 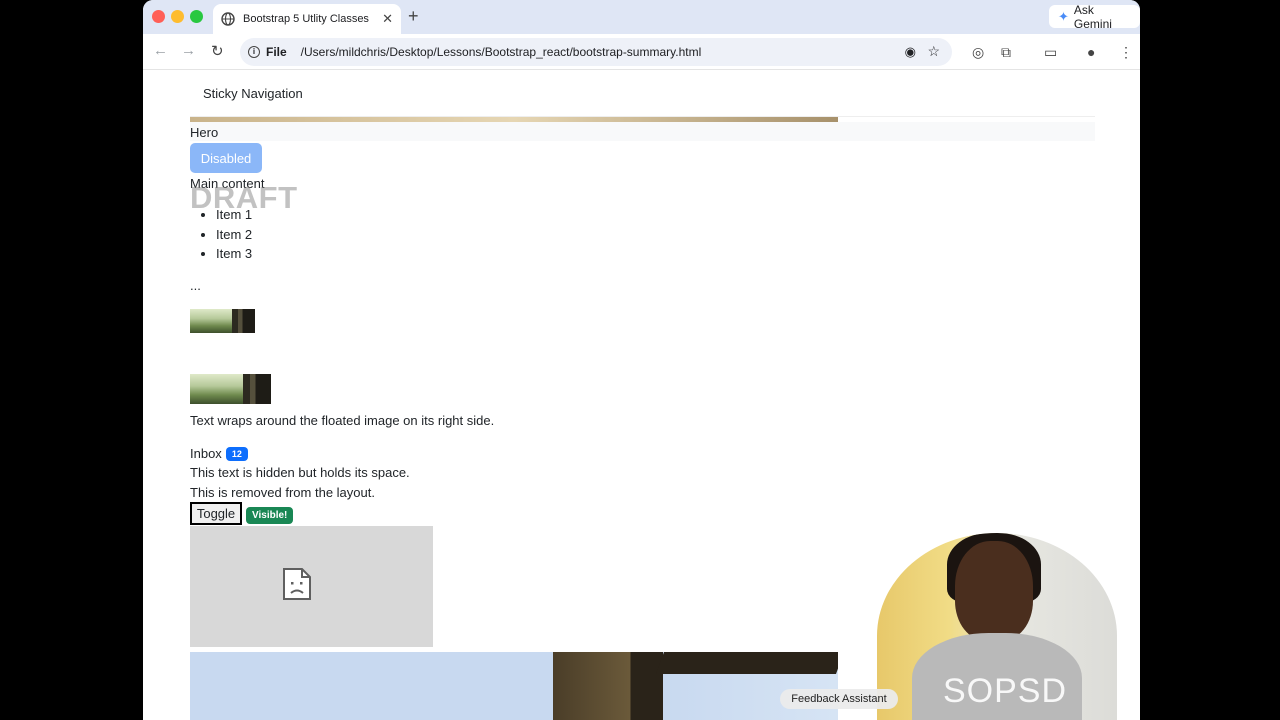 What do you see at coordinates (236, 453) in the screenshot?
I see `inbox-count-badge: 12` at bounding box center [236, 453].